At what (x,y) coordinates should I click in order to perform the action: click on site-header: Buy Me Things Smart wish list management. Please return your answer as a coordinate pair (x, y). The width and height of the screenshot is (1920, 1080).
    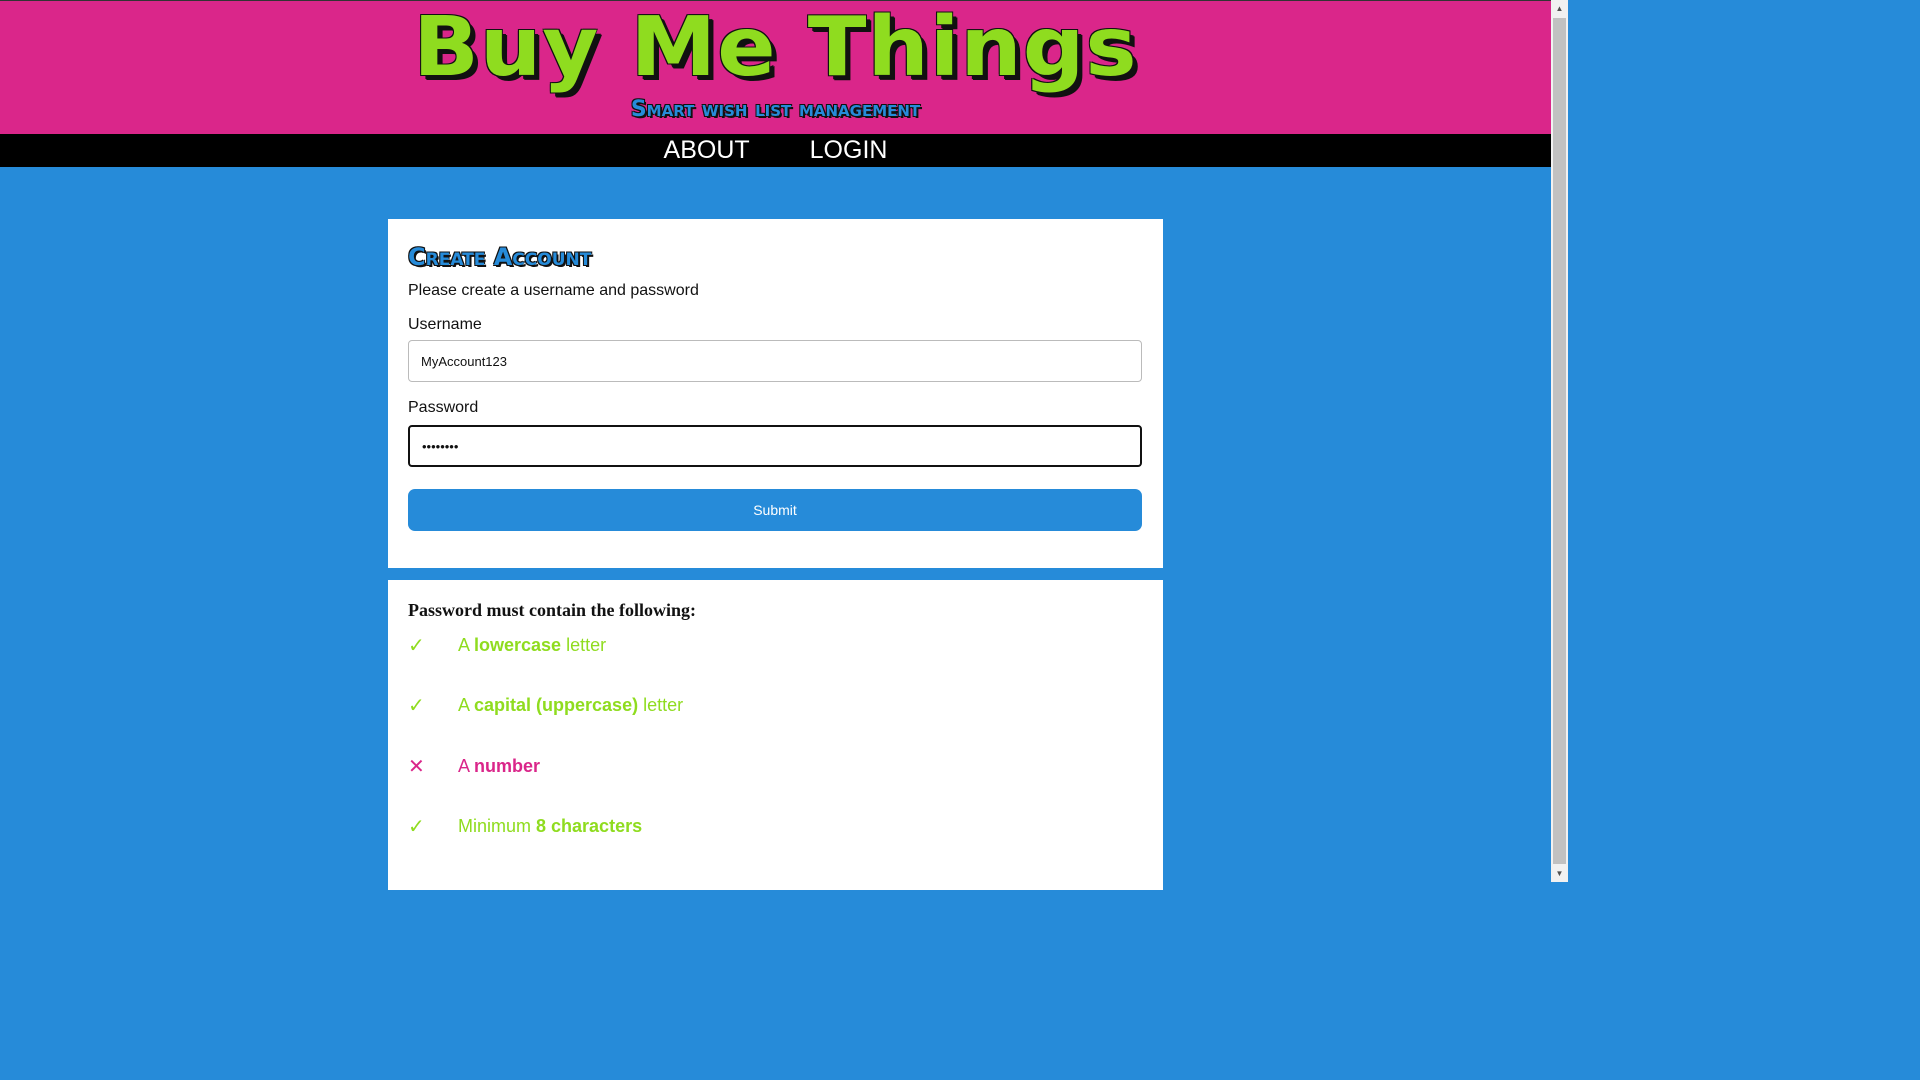
    Looking at the image, I should click on (775, 67).